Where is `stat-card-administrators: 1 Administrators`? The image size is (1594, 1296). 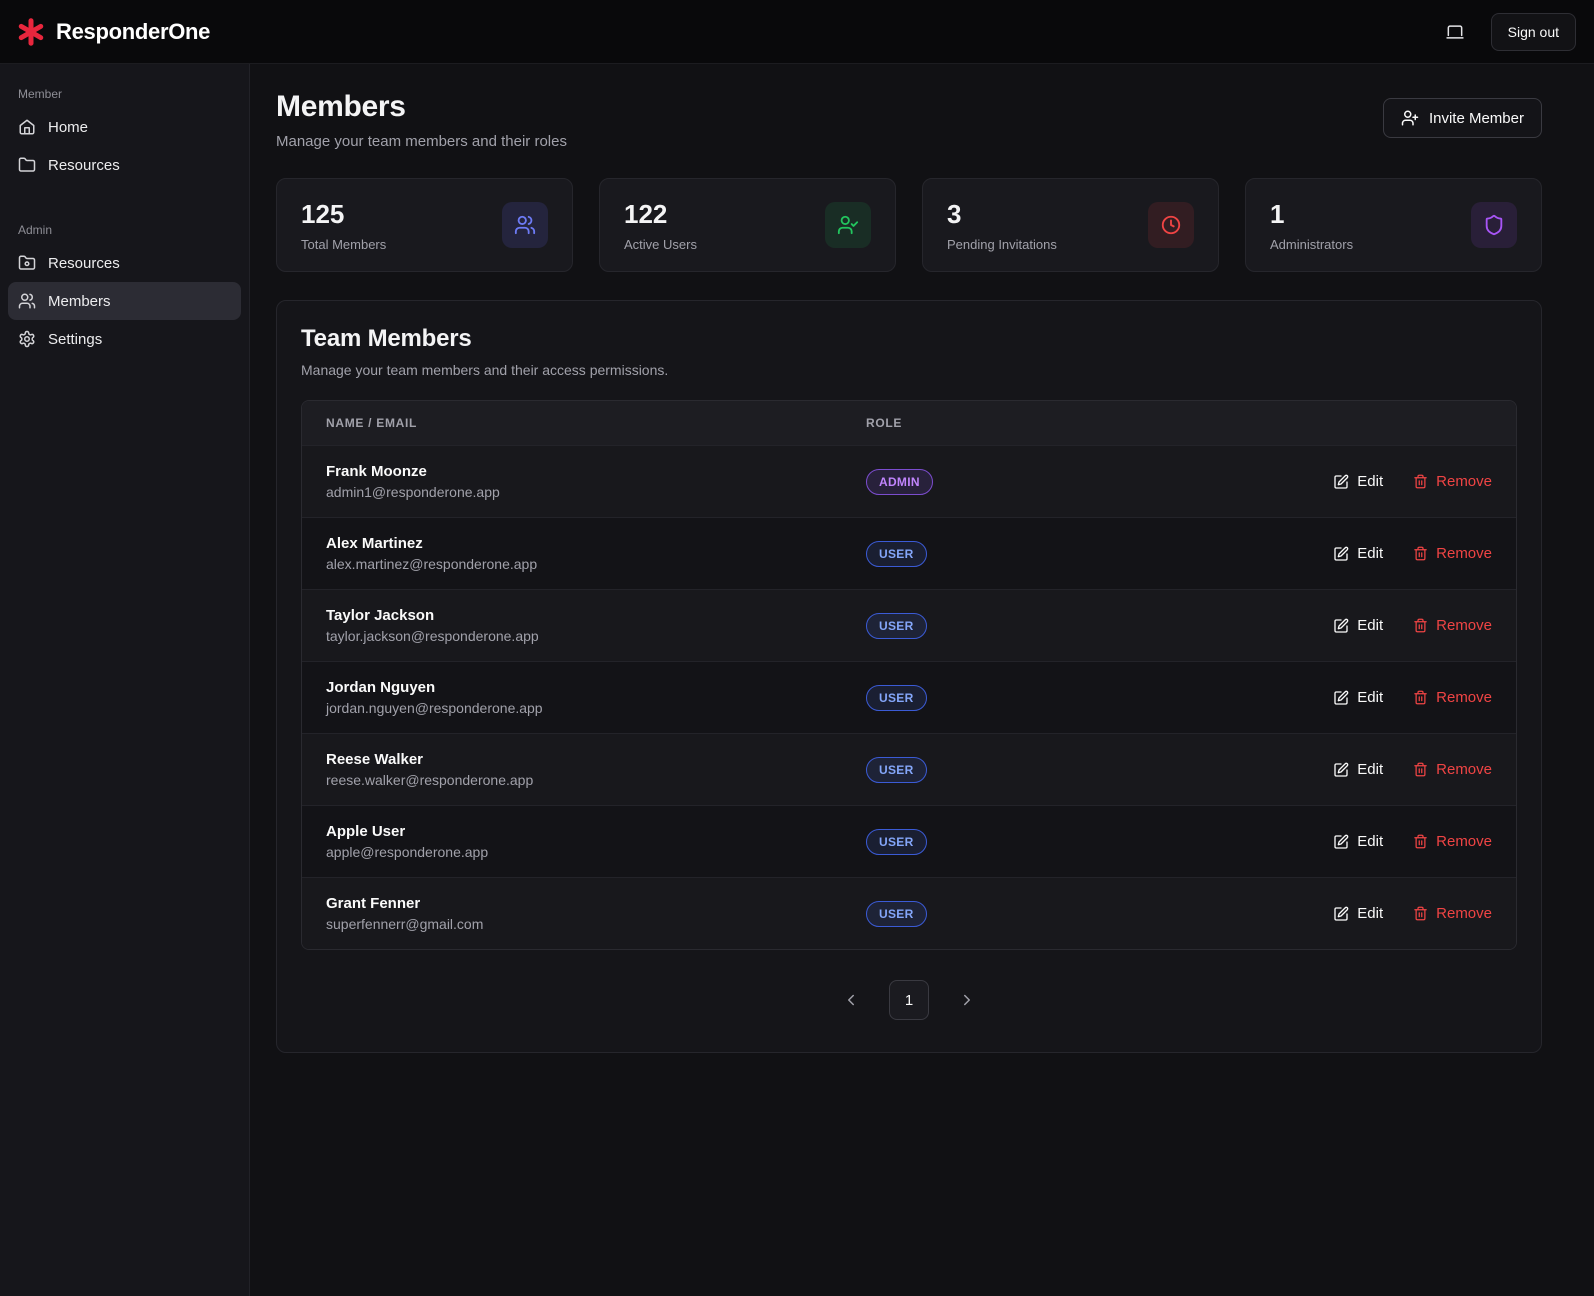
stat-card-administrators: 1 Administrators is located at coordinates (1393, 225).